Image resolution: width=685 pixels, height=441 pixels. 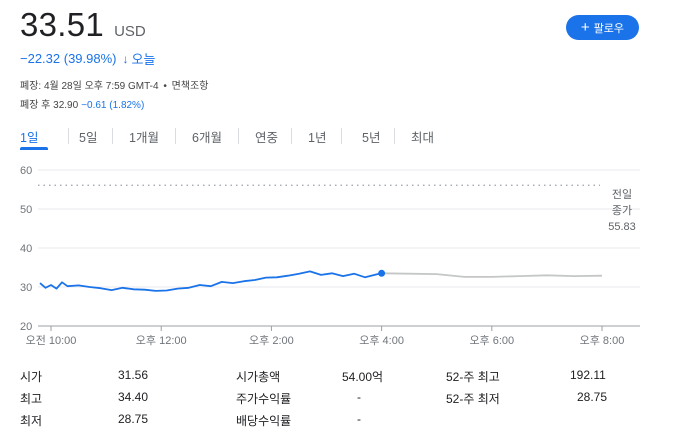 What do you see at coordinates (161, 340) in the screenshot?
I see `x-tick-label: 오후 12:00` at bounding box center [161, 340].